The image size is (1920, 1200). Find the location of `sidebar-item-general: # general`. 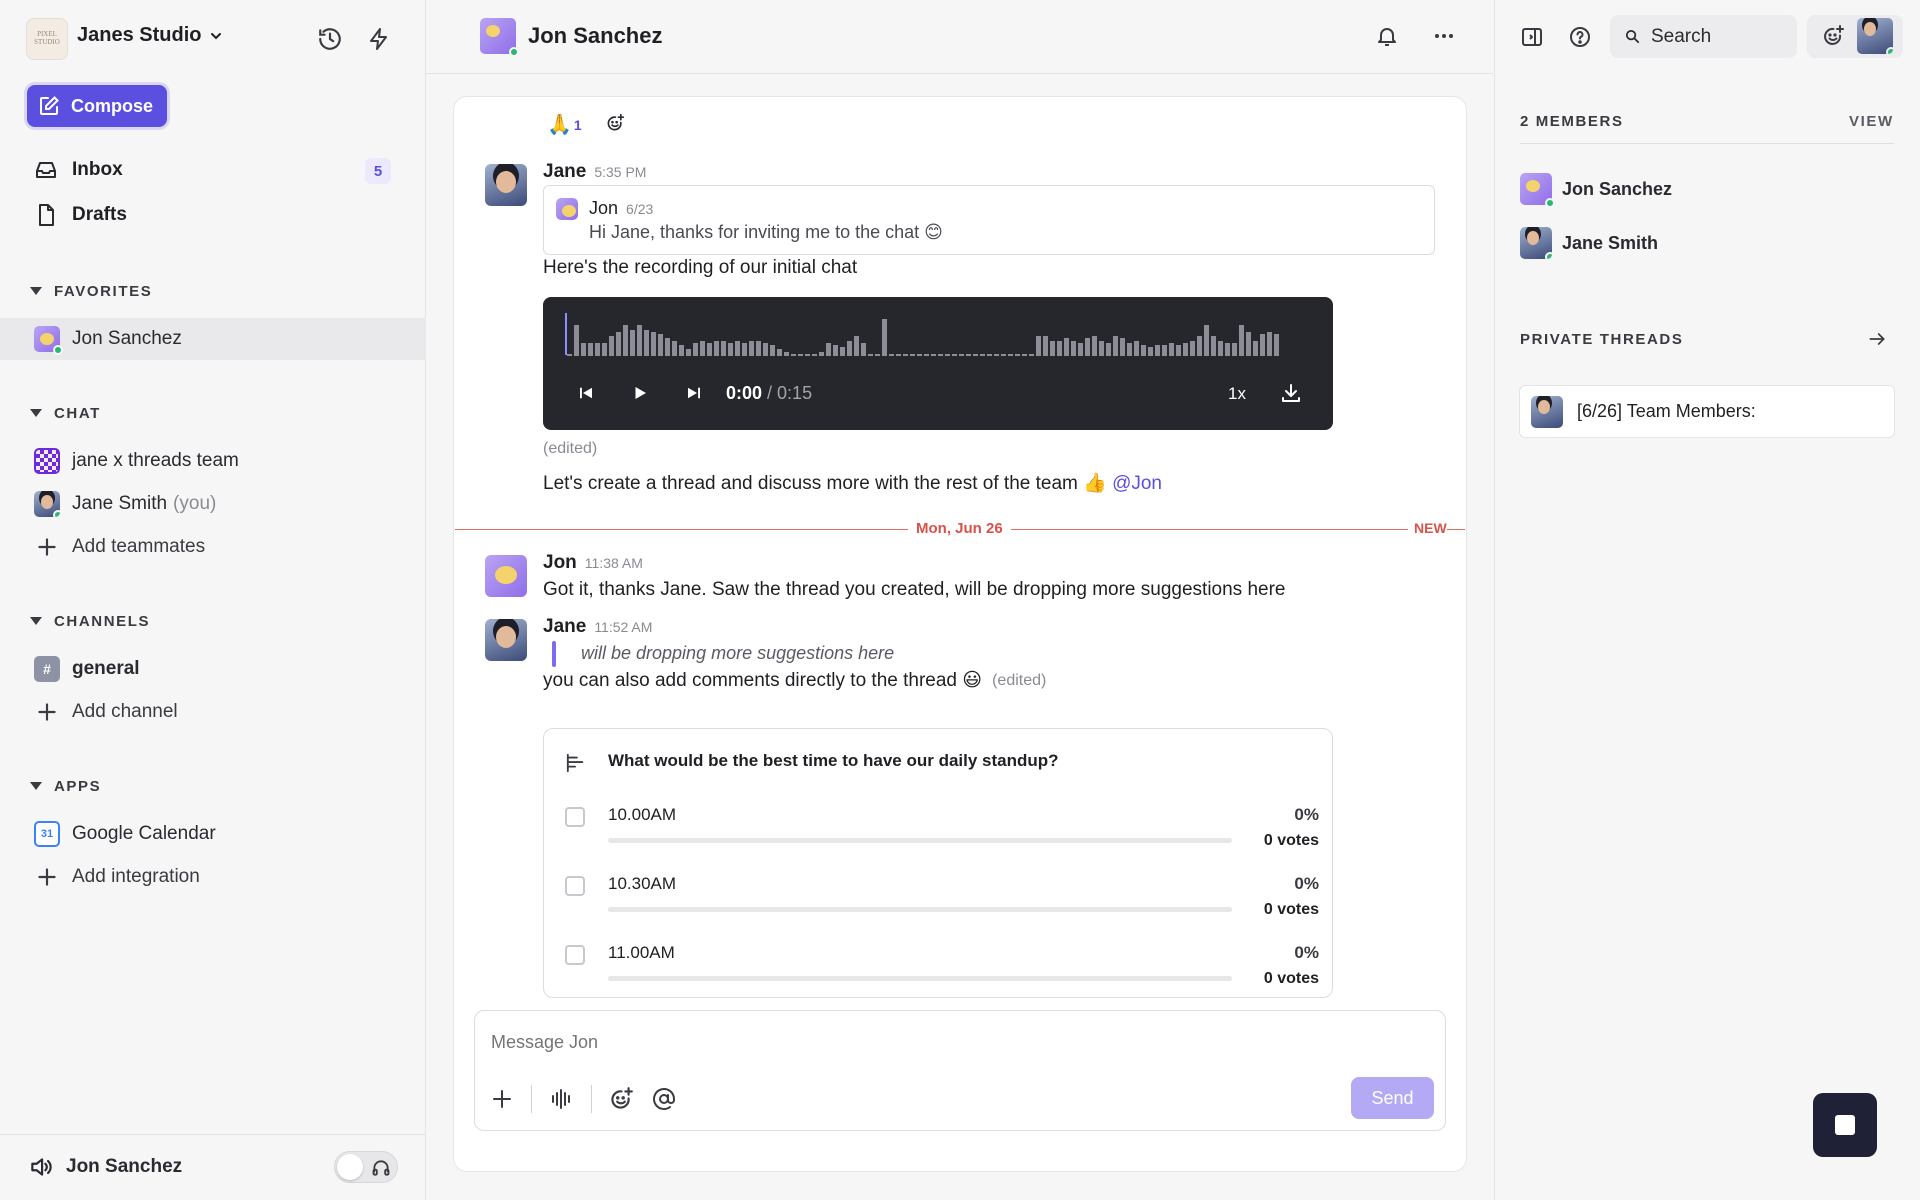

sidebar-item-general: # general is located at coordinates (87, 669).